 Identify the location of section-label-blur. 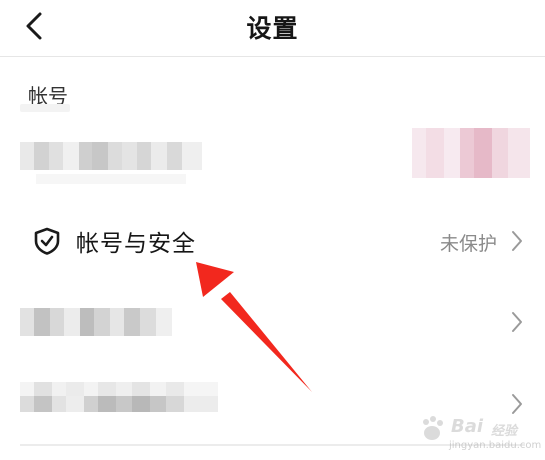
(45, 108).